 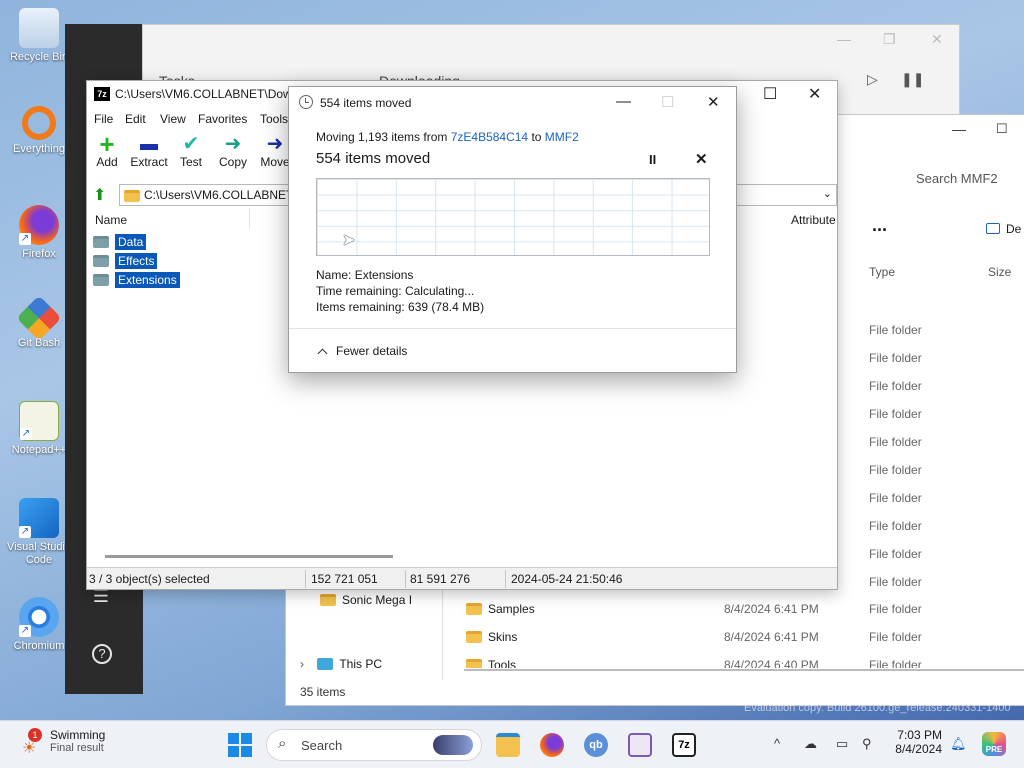 What do you see at coordinates (562, 137) in the screenshot?
I see `destination-folder-link: MMF2` at bounding box center [562, 137].